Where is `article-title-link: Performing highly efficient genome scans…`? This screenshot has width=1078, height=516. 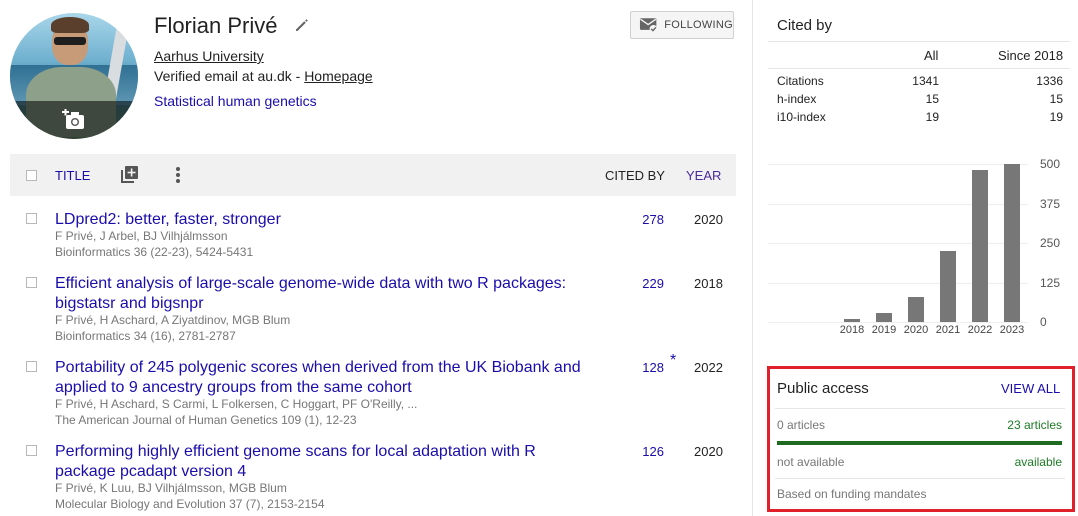
article-title-link: Performing highly efficient genome scans… is located at coordinates (325, 462).